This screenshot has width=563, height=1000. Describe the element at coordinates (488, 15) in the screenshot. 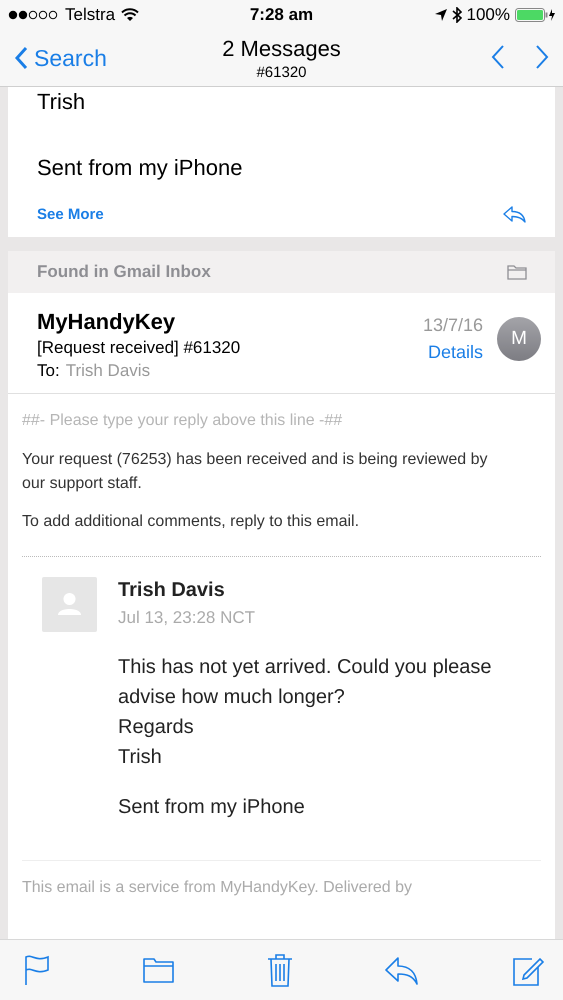

I see `battery-percentage: 100%` at that location.